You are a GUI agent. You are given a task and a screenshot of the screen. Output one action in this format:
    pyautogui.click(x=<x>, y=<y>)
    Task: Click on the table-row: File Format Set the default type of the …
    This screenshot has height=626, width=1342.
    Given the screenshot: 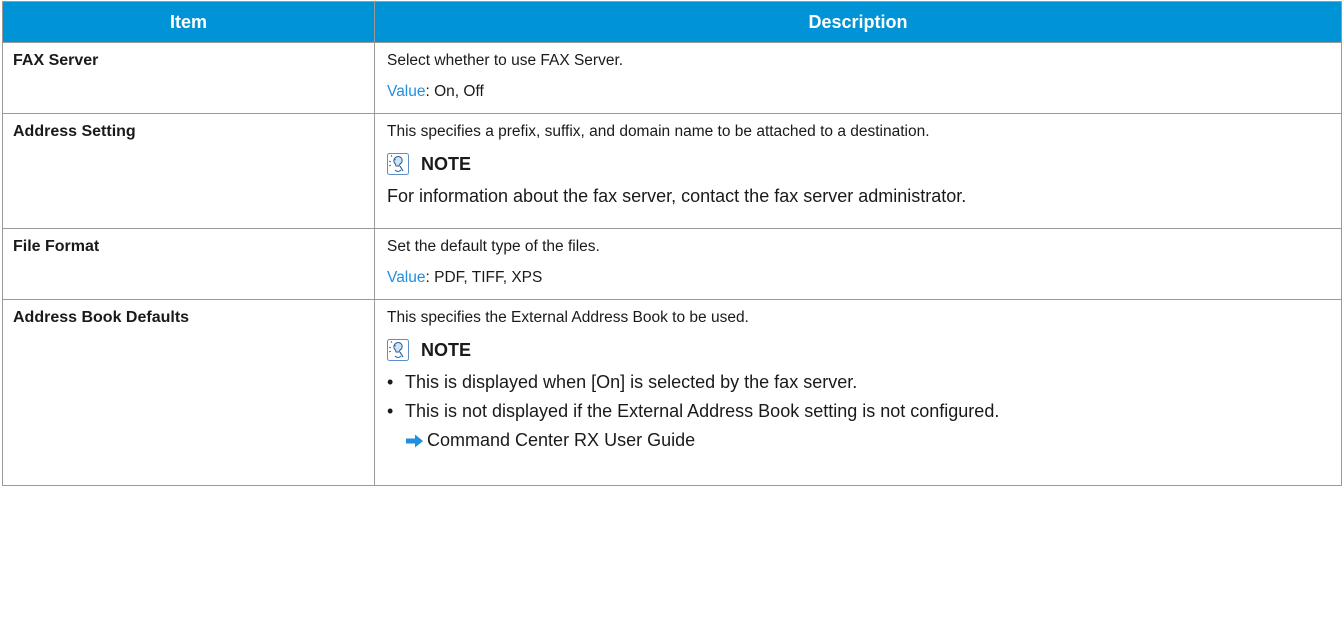 What is the action you would take?
    pyautogui.click(x=672, y=264)
    